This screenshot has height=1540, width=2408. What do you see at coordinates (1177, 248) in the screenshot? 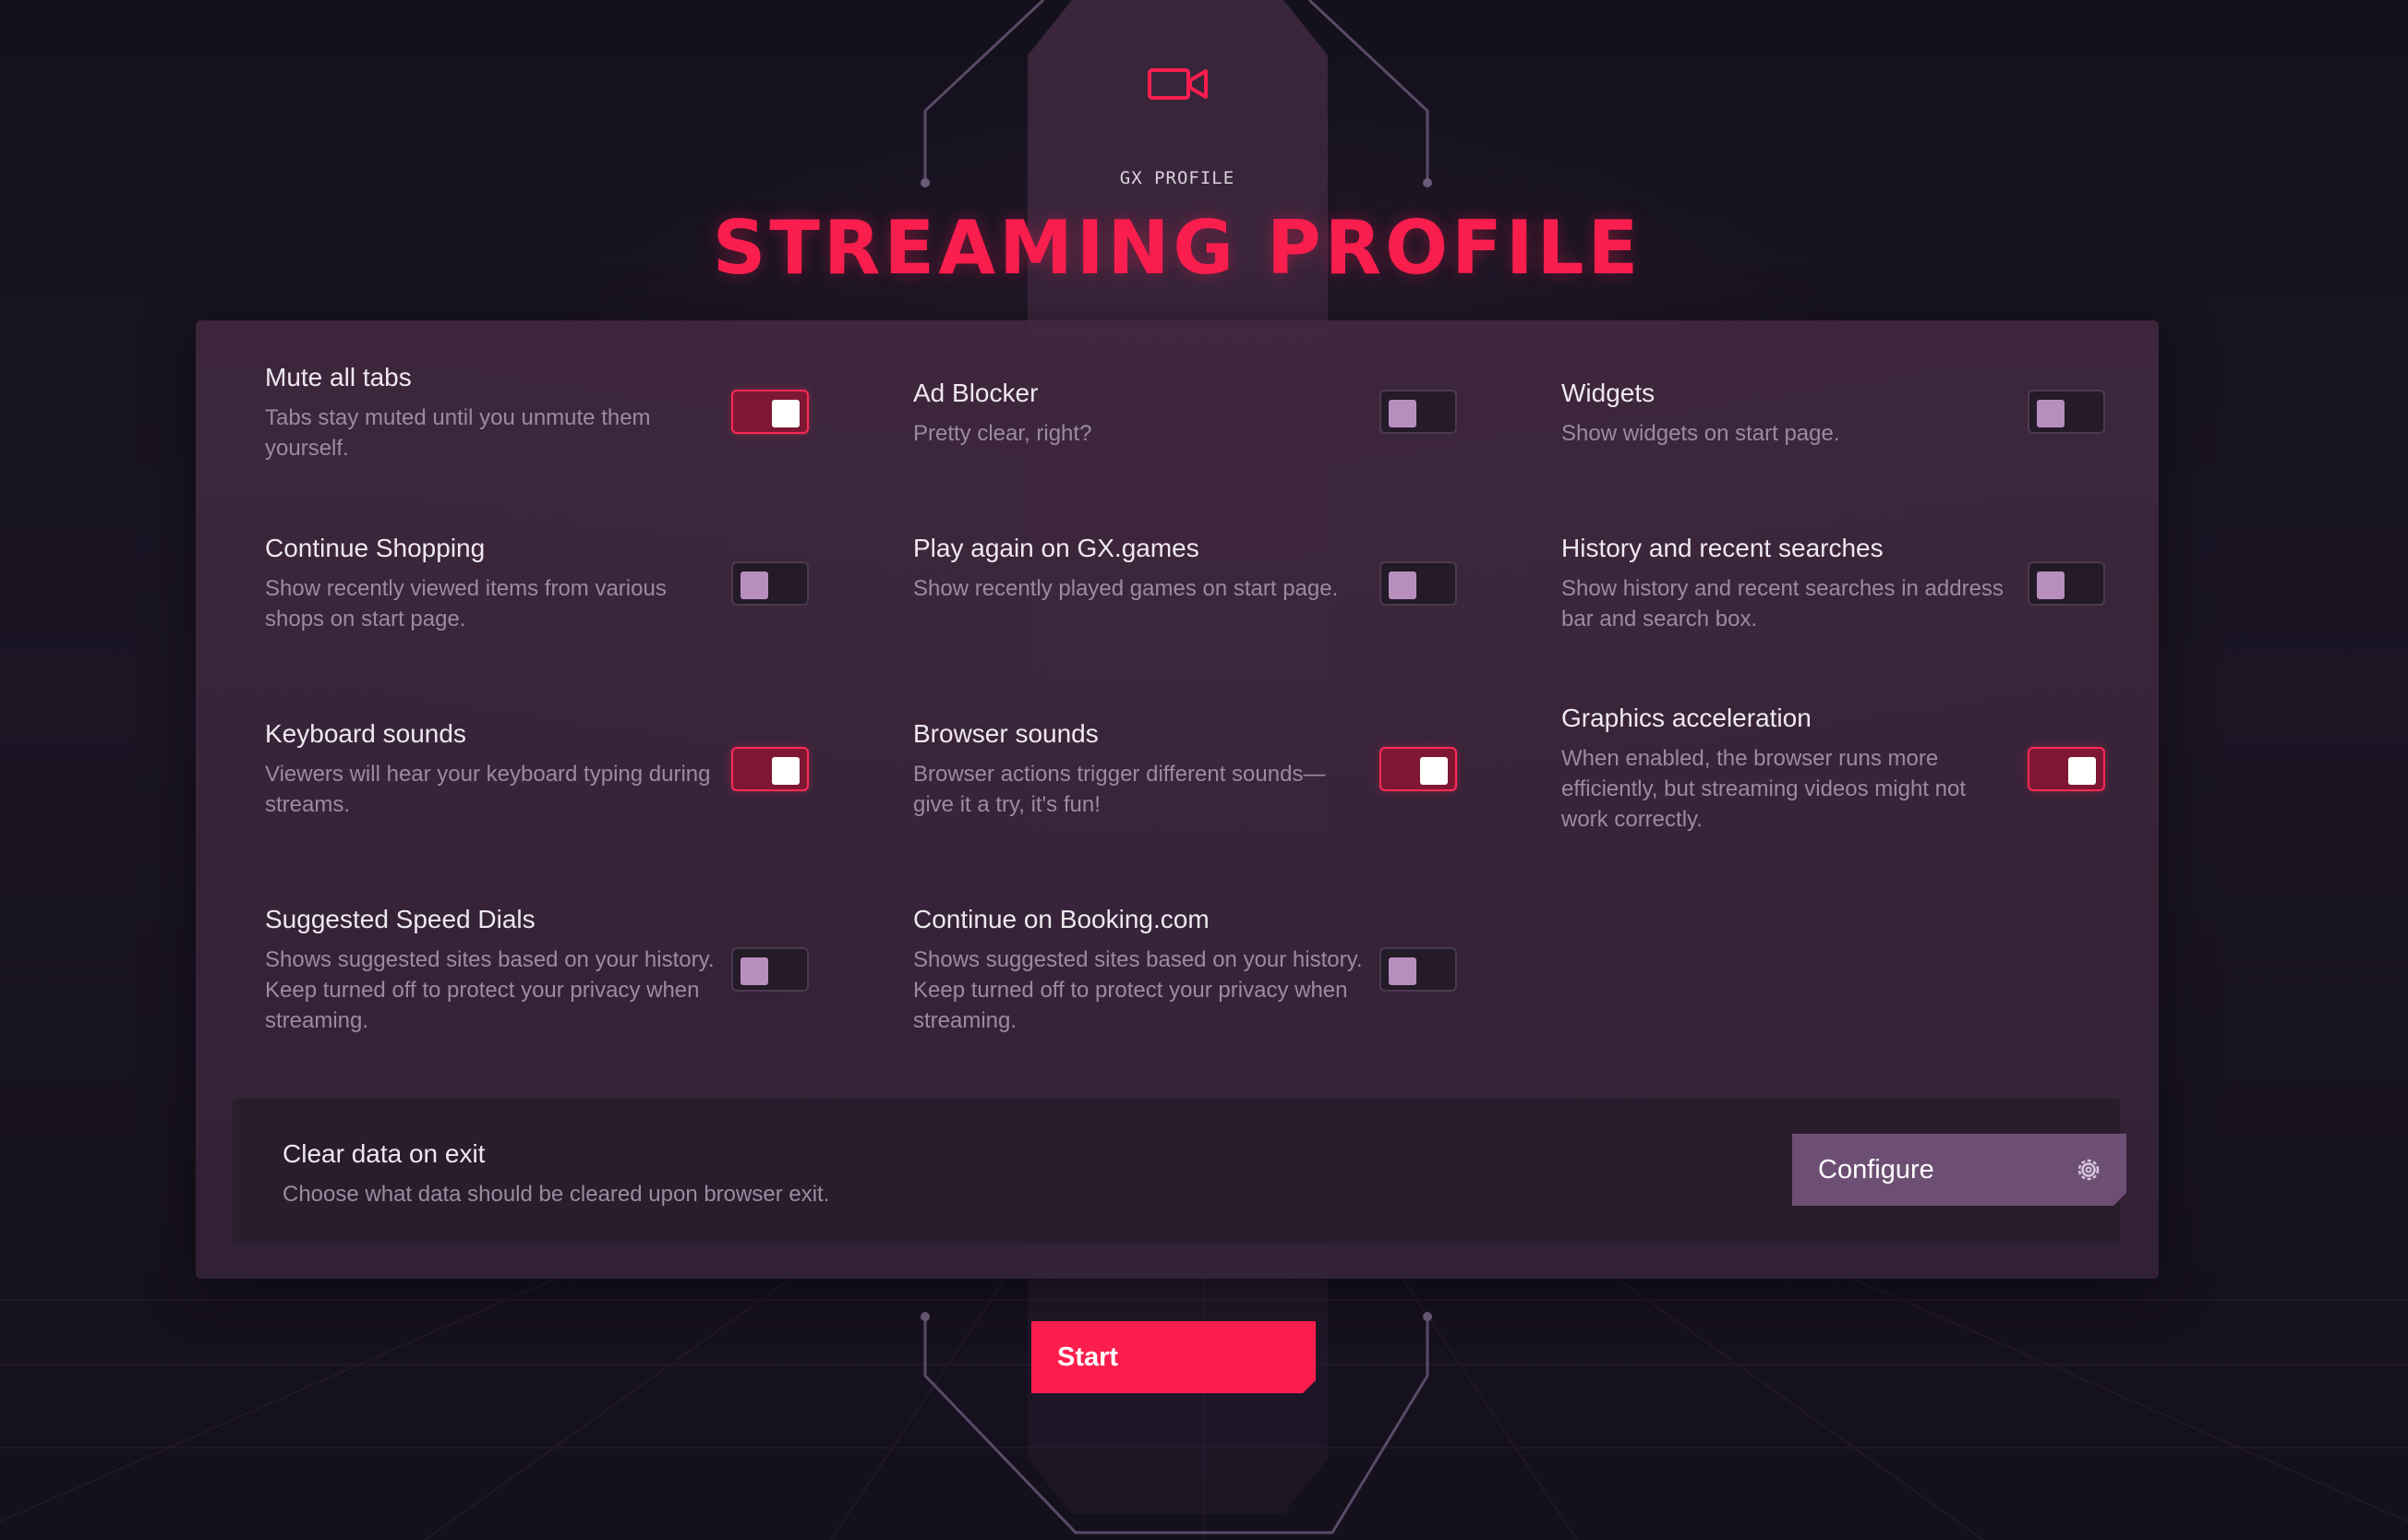
I see `page-title: STREAMING PROFILE` at bounding box center [1177, 248].